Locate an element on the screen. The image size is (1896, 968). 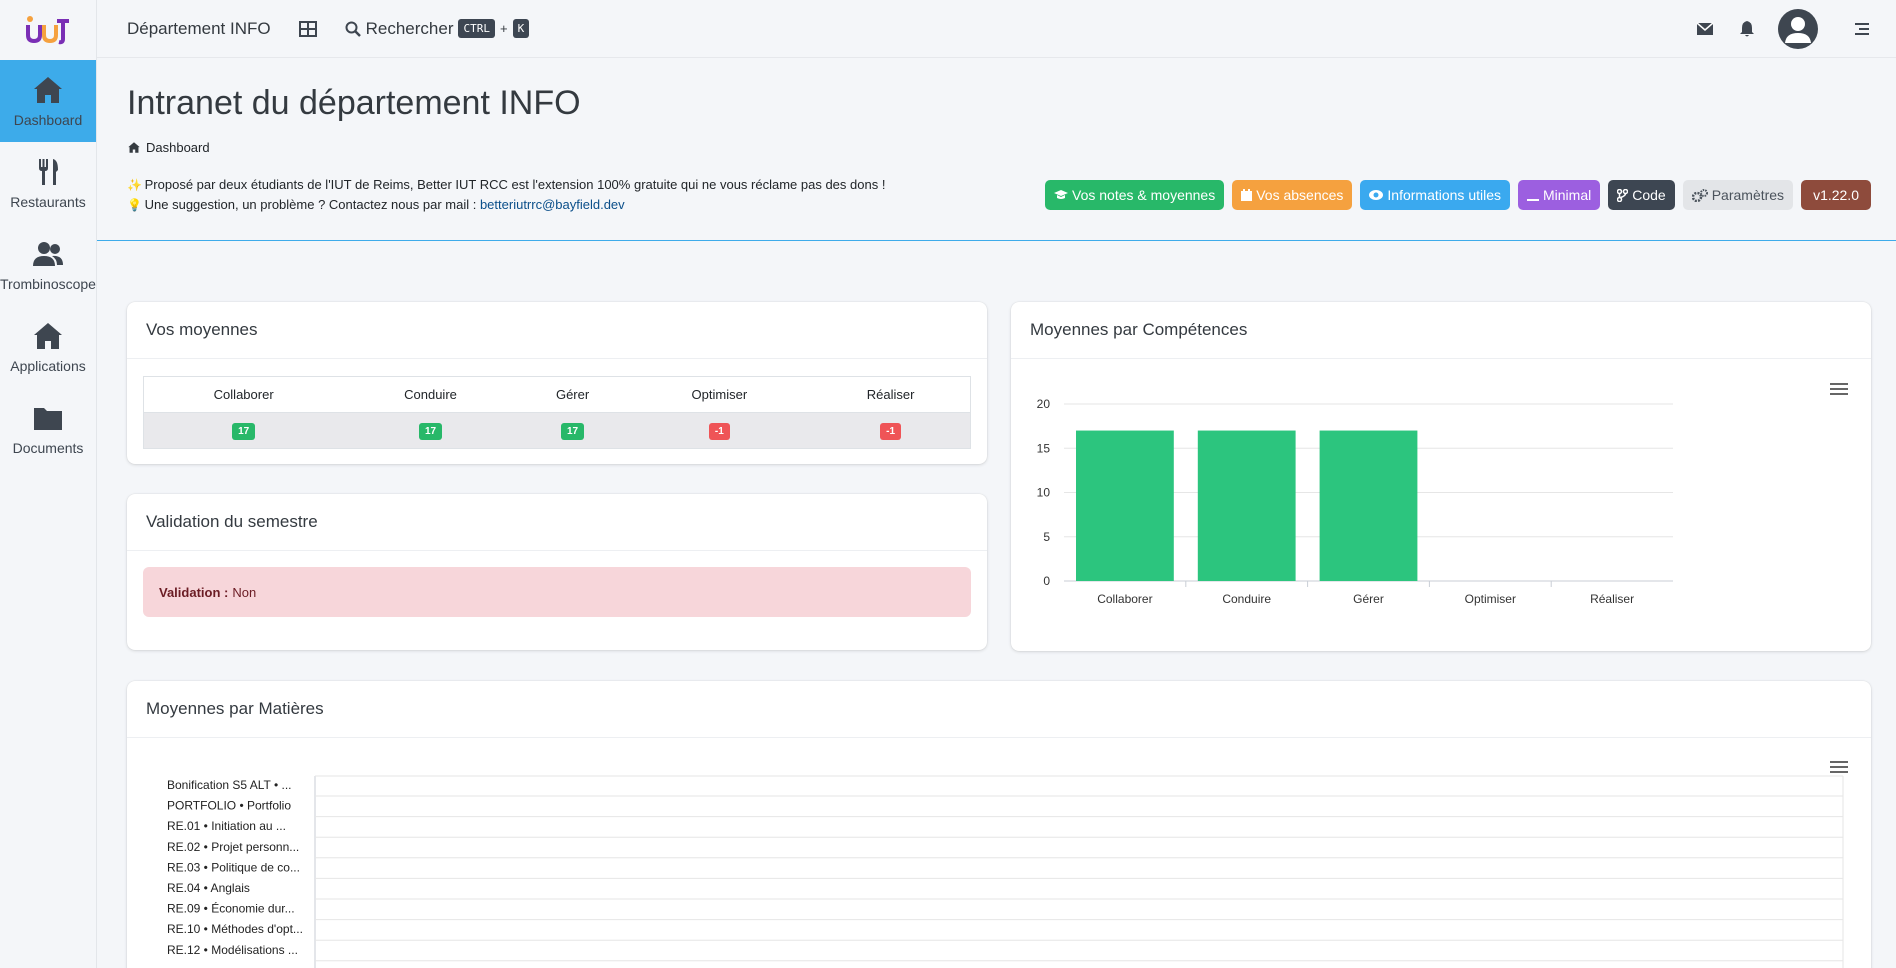
y-tick-label: 10 is located at coordinates (1044, 493).